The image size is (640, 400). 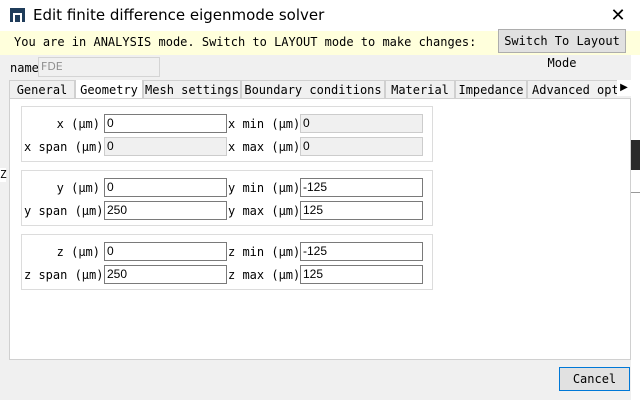 I want to click on x-max-field: 0, so click(x=361, y=146).